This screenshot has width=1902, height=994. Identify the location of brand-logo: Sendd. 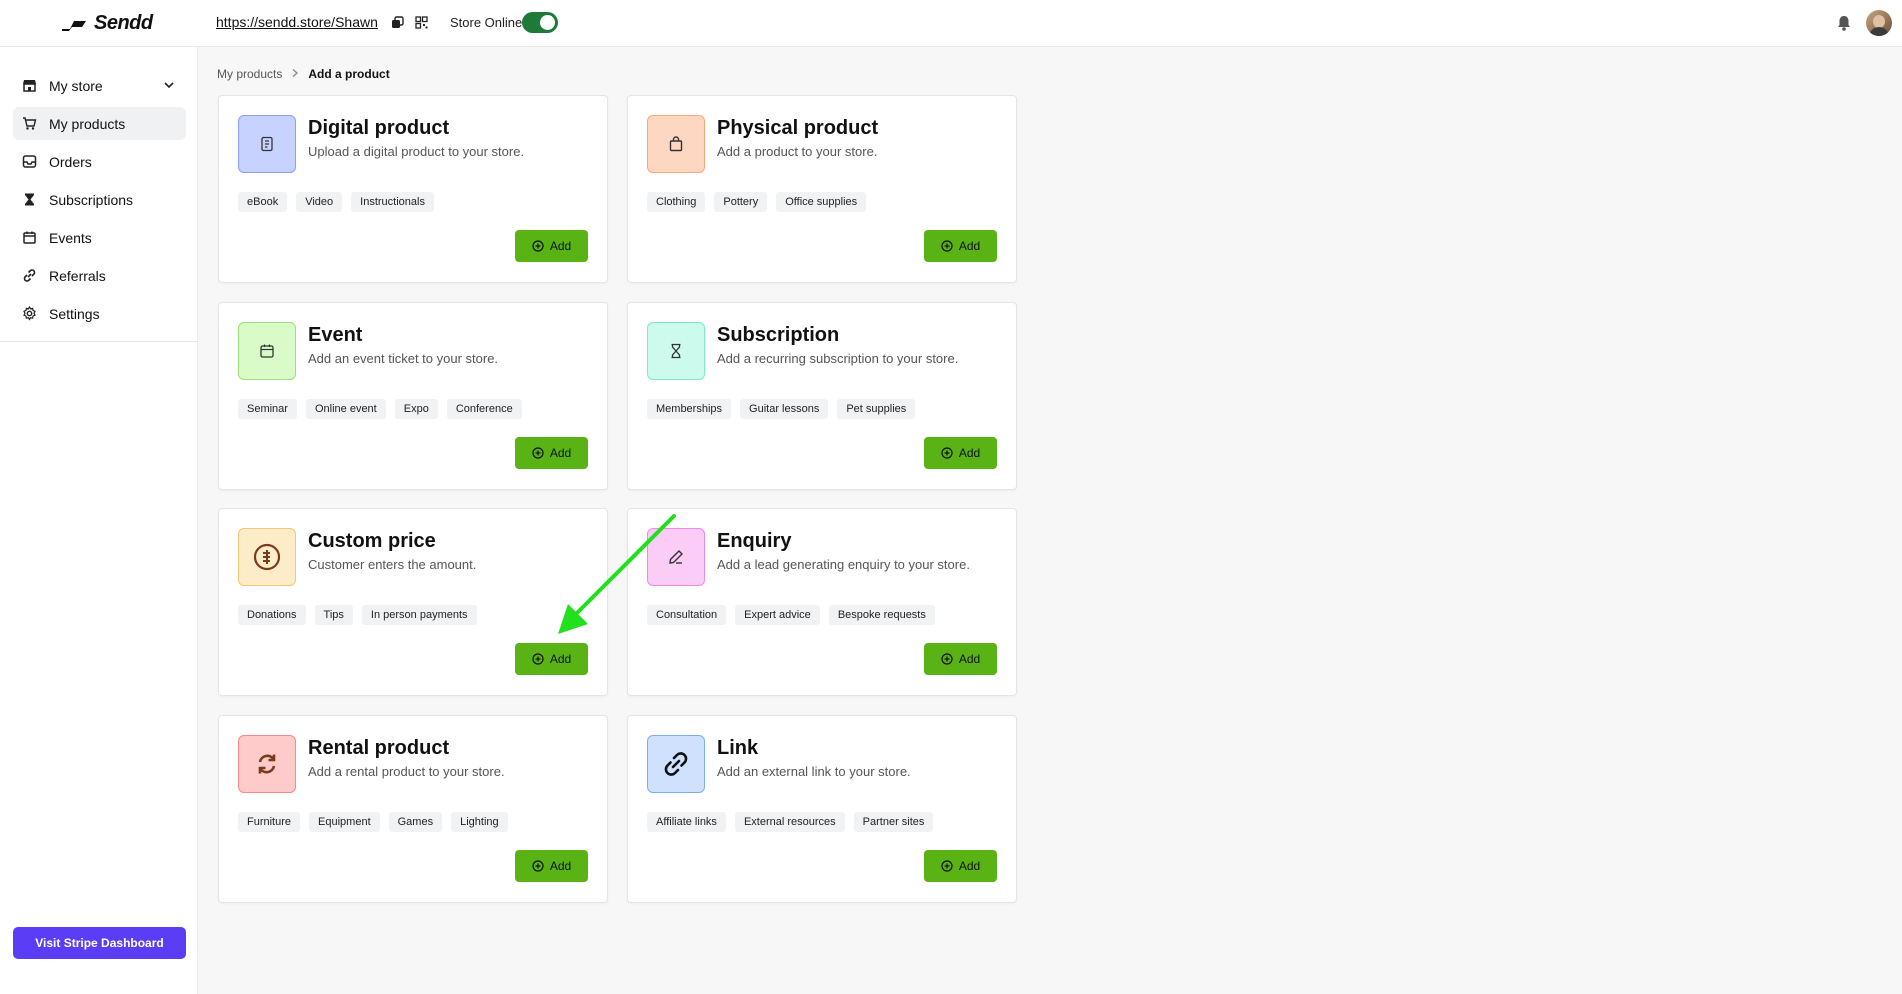
(106, 23).